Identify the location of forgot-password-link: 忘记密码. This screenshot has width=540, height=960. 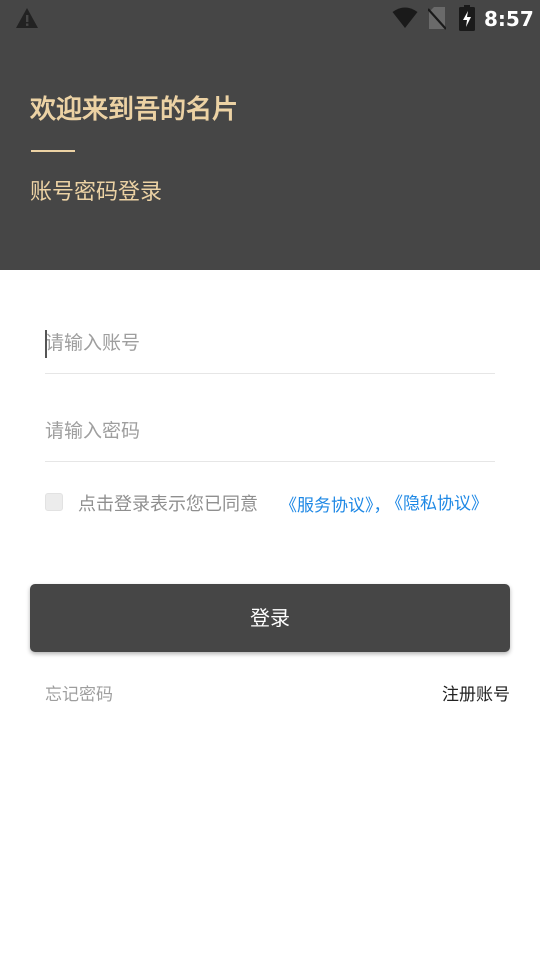
(105, 695).